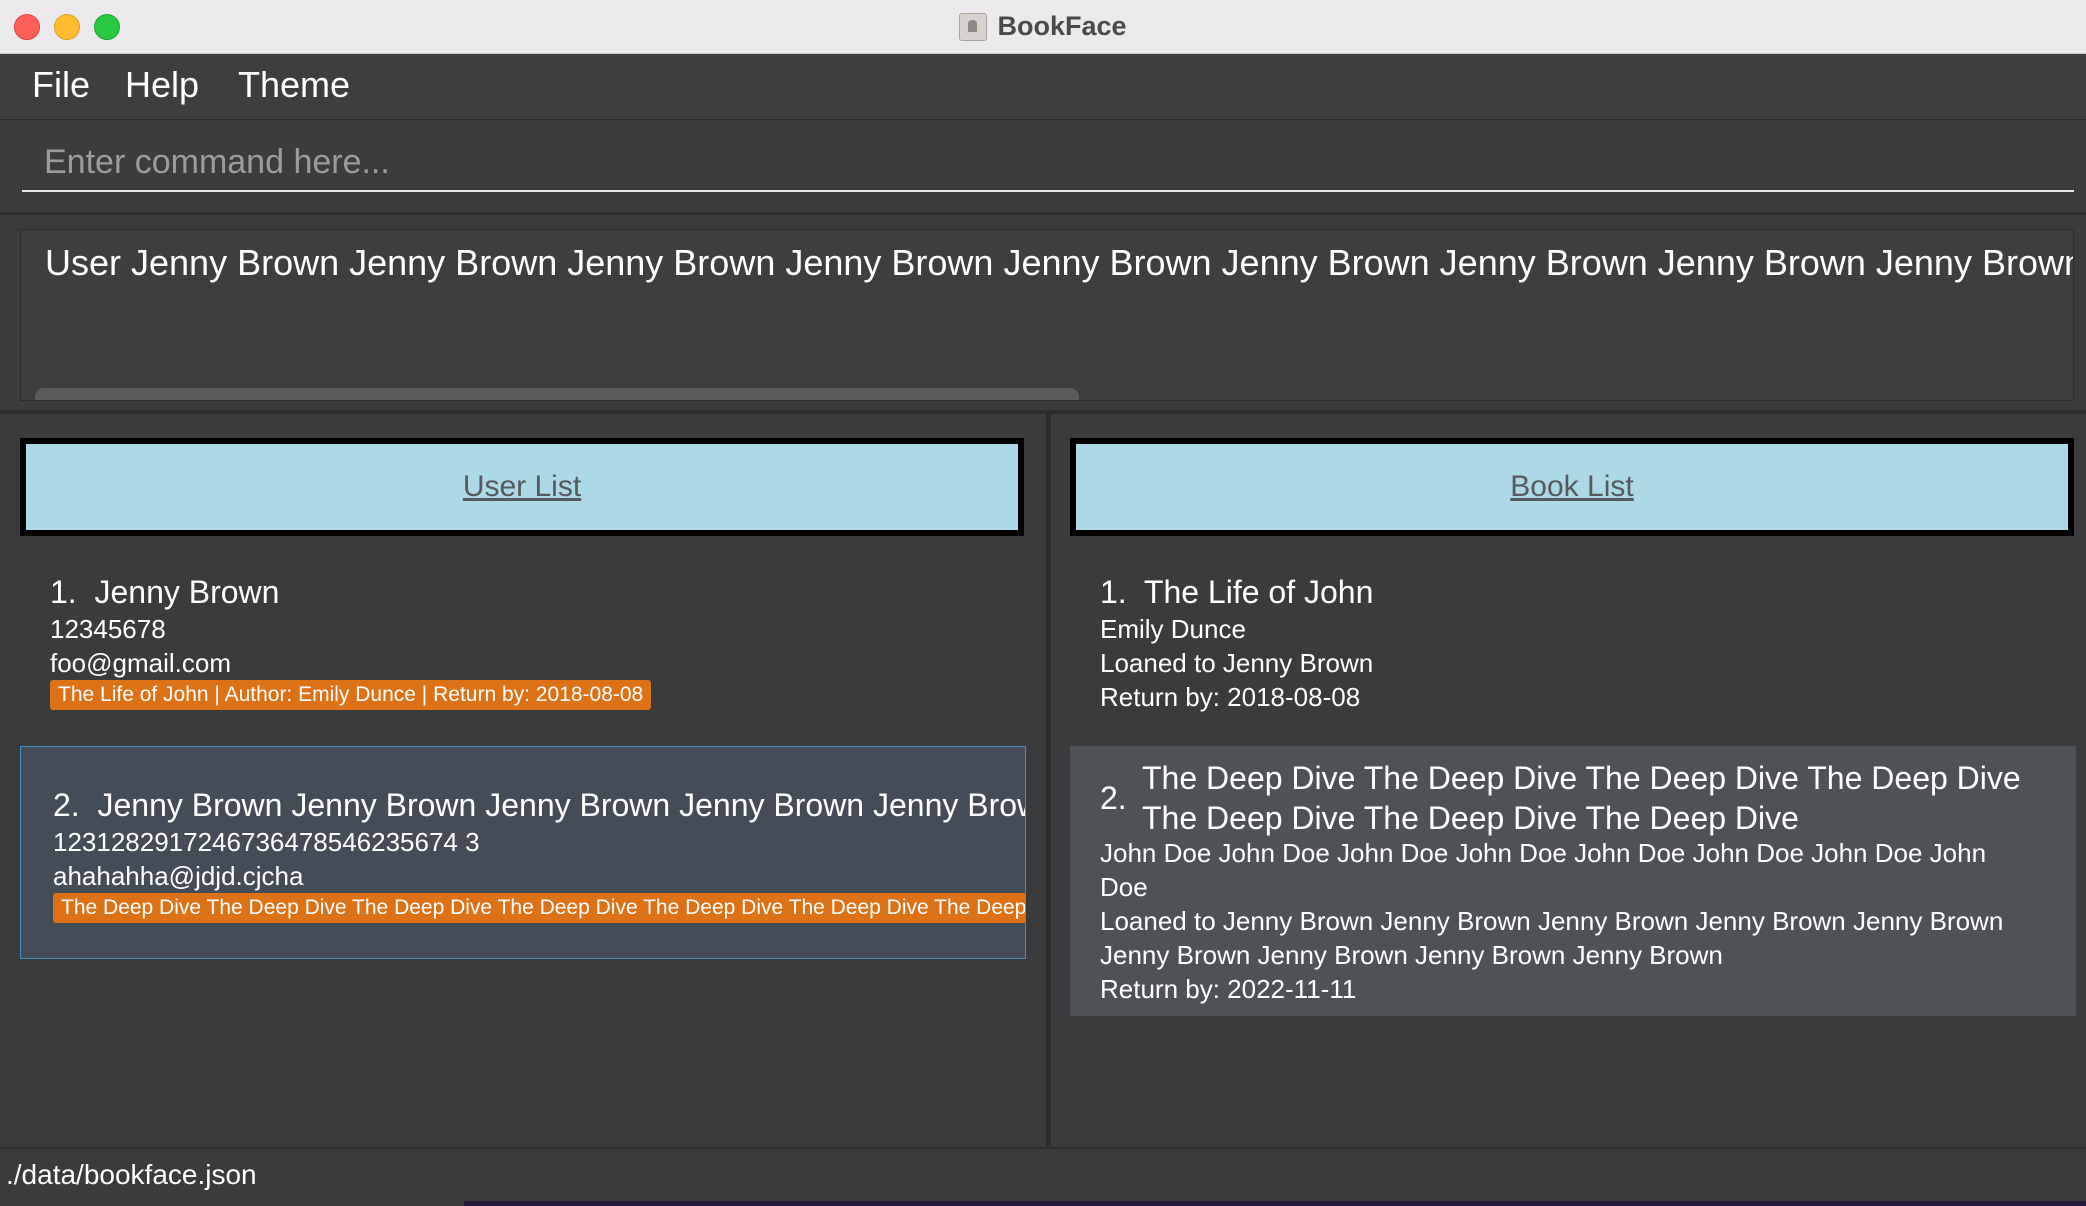  I want to click on user-email: foo@gmail.com, so click(141, 663).